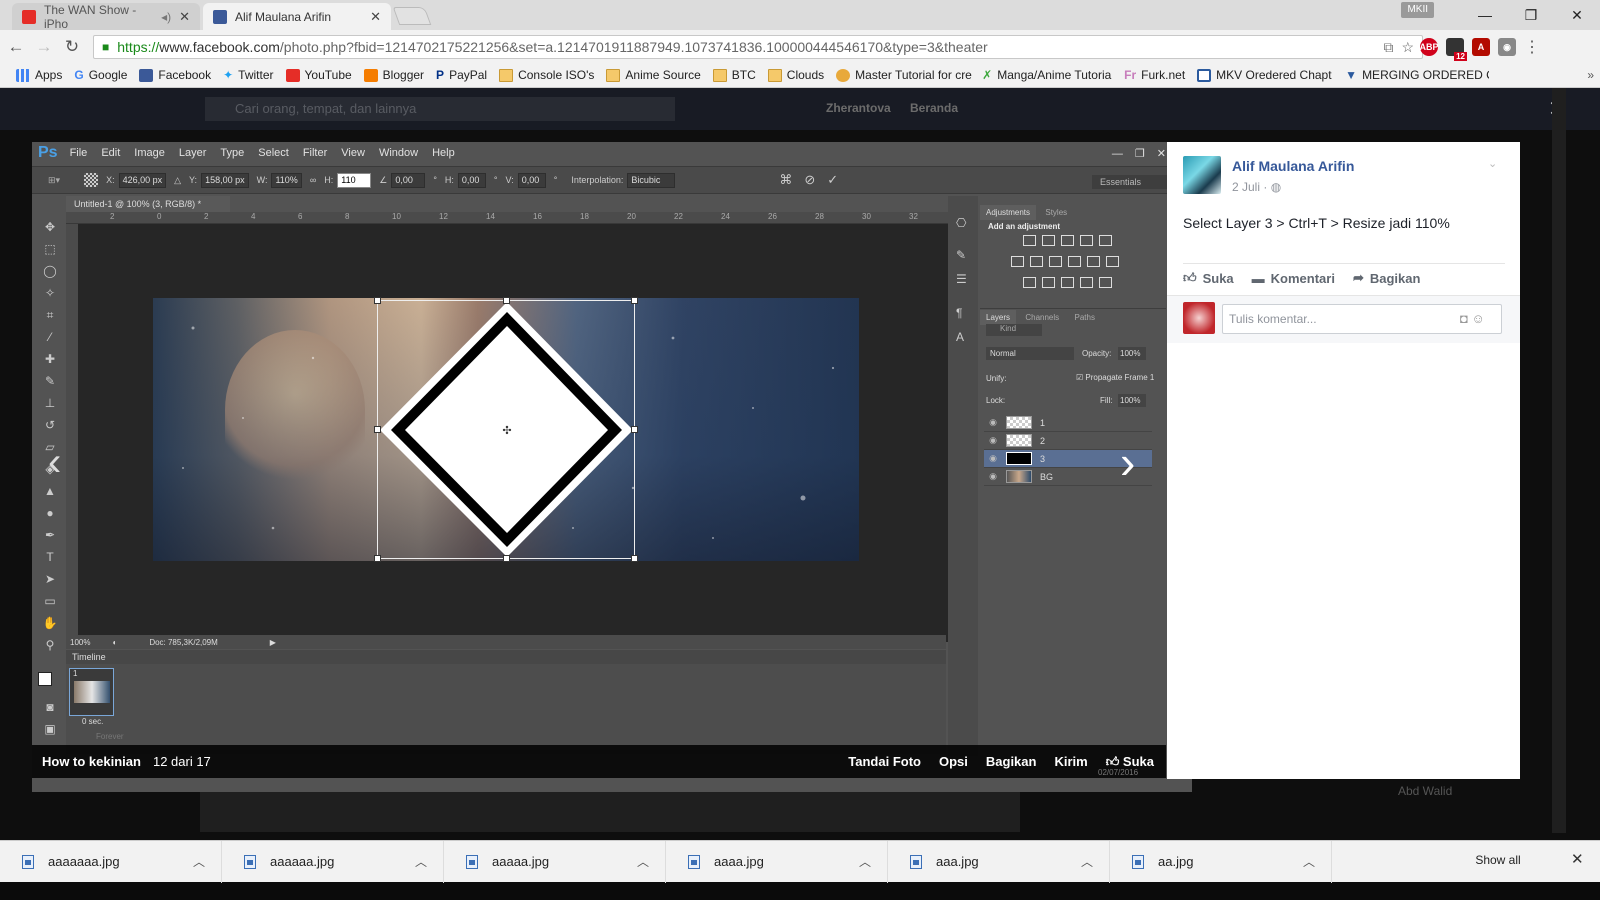 This screenshot has height=900, width=1600. What do you see at coordinates (1070, 762) in the screenshot?
I see `send-link: Kirim` at bounding box center [1070, 762].